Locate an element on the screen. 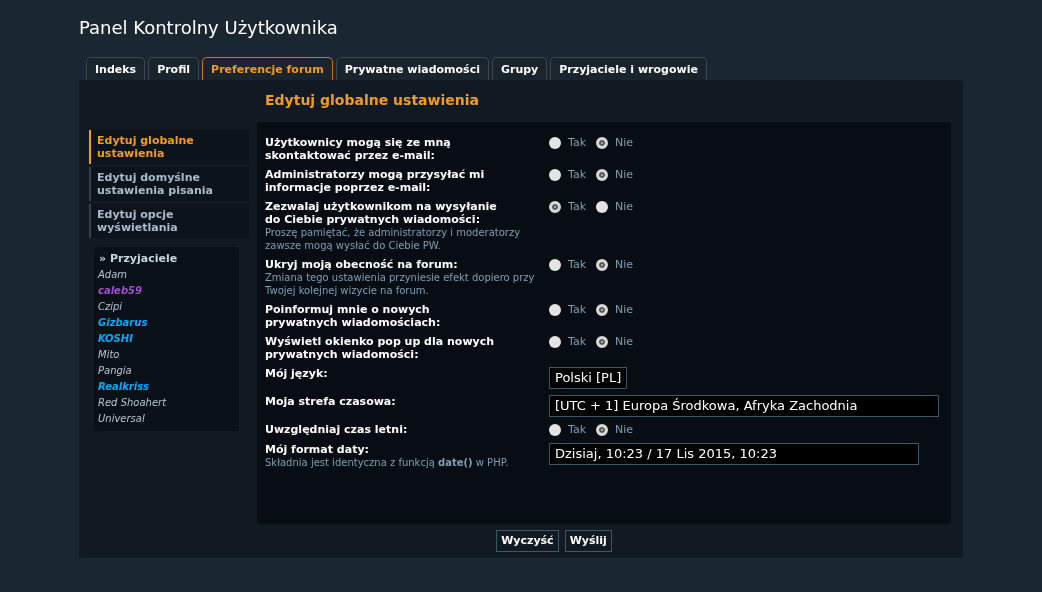  tab: Prywatne wiadomości is located at coordinates (412, 68).